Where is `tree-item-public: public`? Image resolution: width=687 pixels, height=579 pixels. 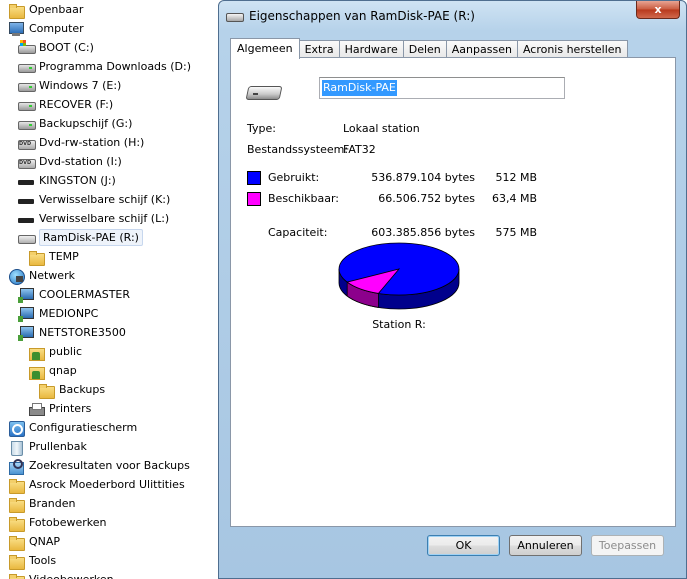 tree-item-public: public is located at coordinates (55, 351).